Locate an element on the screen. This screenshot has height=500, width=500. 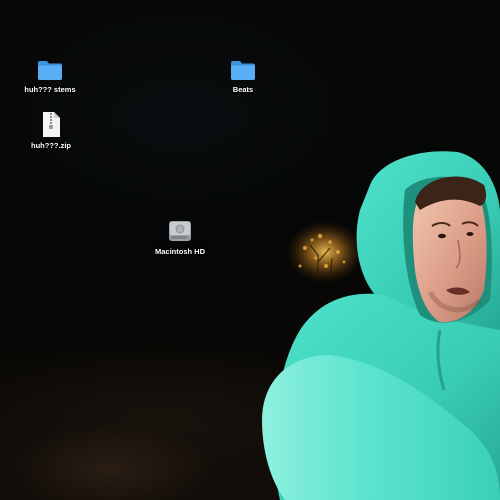
zip-archive-icon is located at coordinates (51, 124).